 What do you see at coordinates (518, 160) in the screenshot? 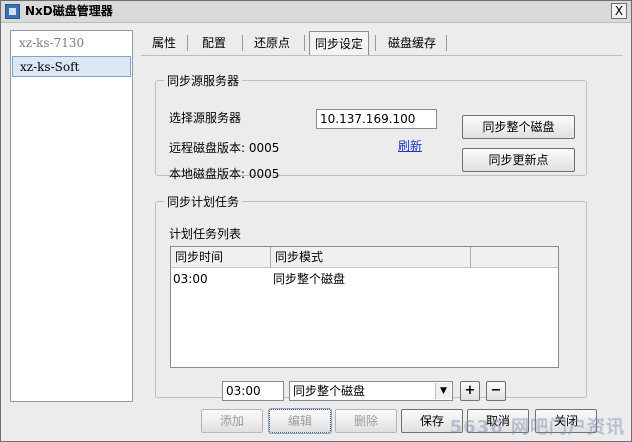
I see `sync-update-point-button: 同步更新点` at bounding box center [518, 160].